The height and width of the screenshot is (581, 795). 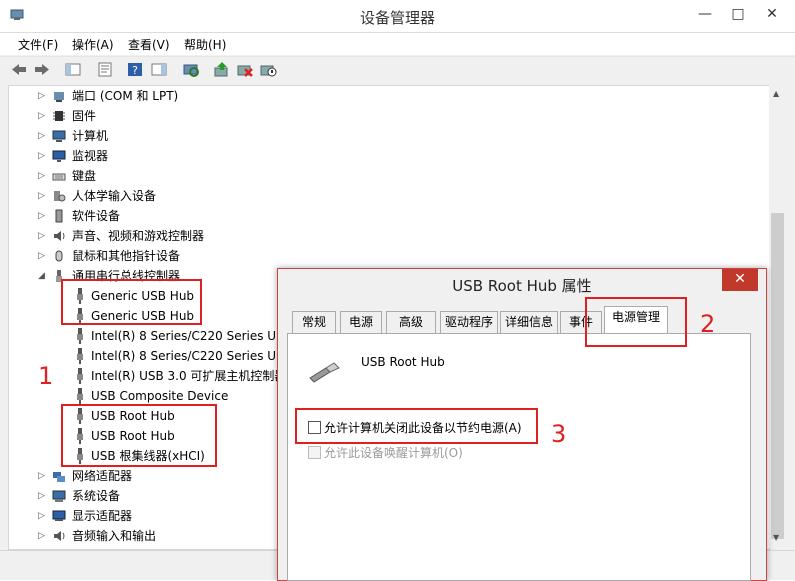 I want to click on show-hide-tree-icon, so click(x=73, y=69).